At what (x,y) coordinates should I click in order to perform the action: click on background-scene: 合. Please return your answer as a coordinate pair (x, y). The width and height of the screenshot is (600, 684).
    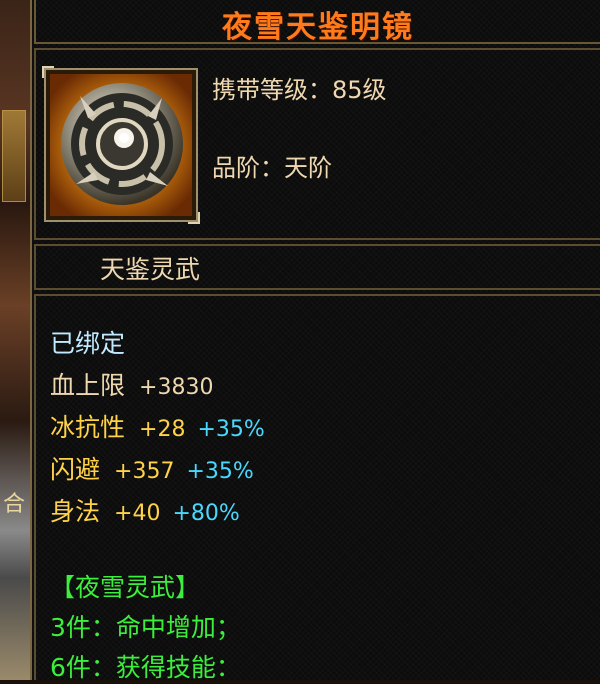
    Looking at the image, I should click on (15, 340).